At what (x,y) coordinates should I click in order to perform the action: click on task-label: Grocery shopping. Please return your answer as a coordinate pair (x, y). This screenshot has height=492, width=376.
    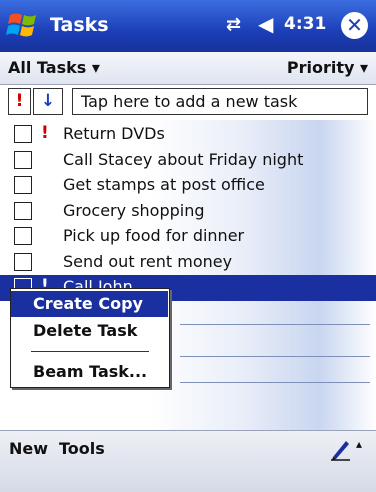
    Looking at the image, I should click on (134, 210).